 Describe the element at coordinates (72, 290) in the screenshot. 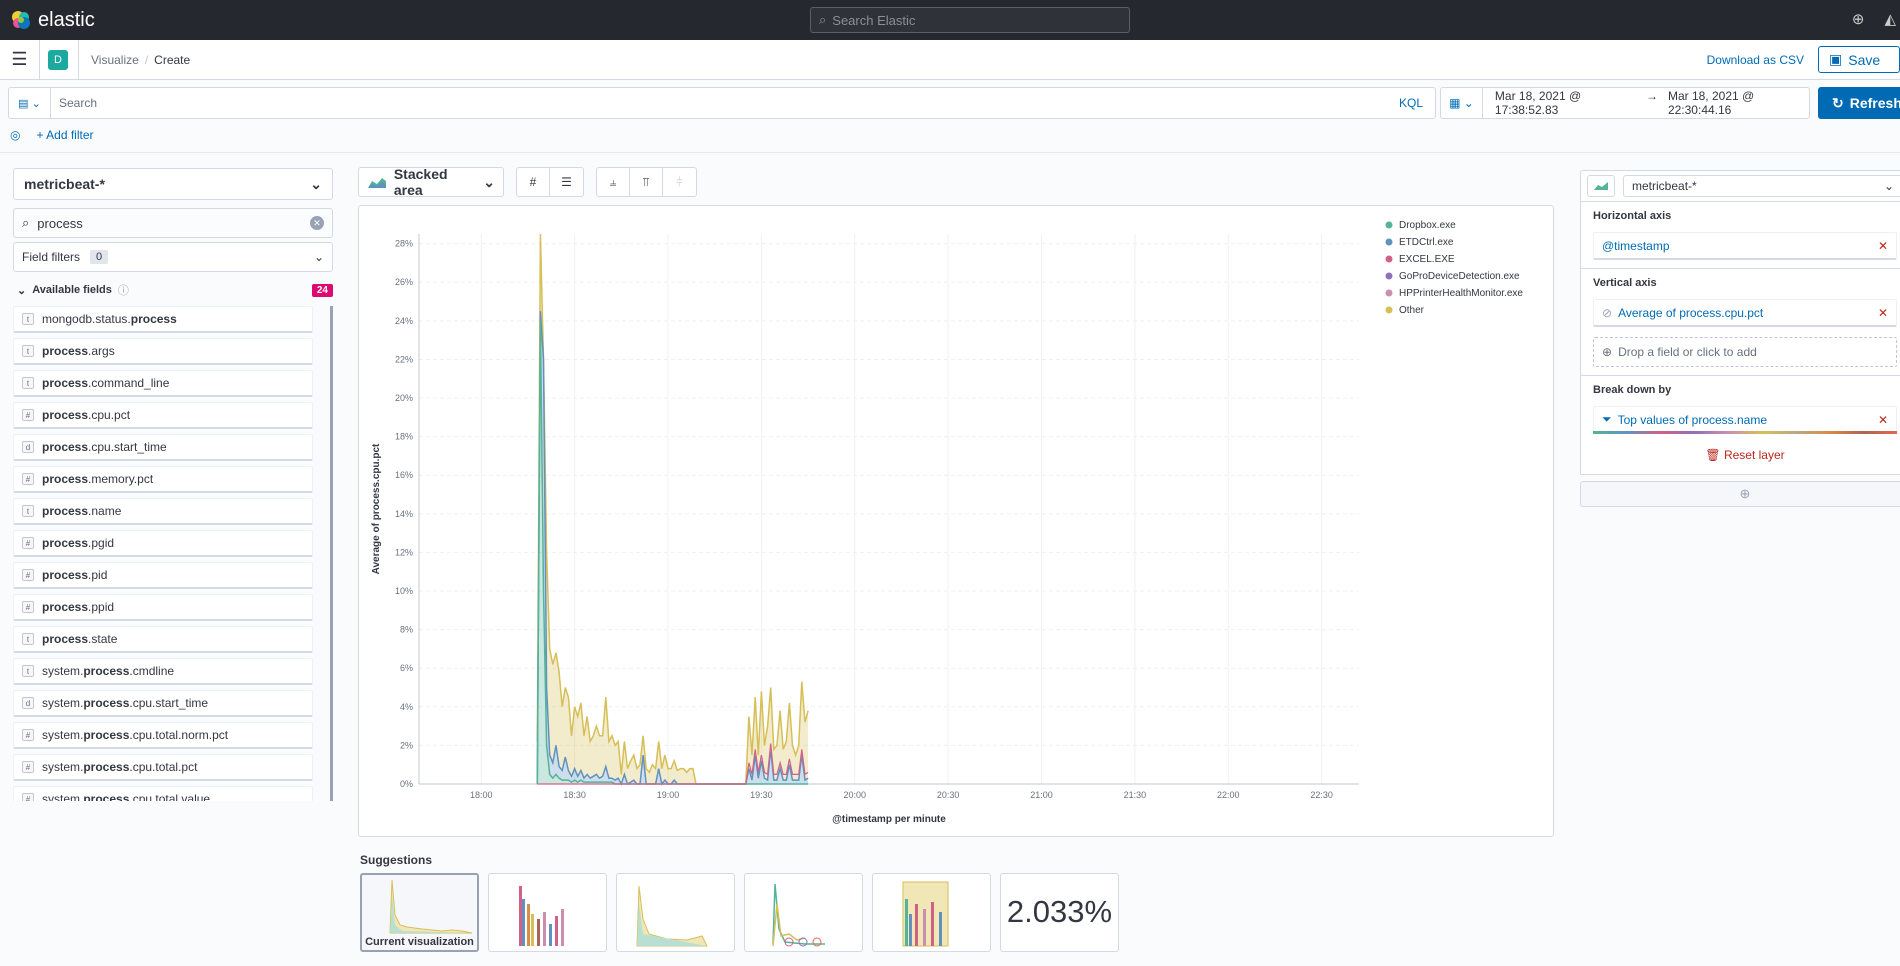

I see `available-fields-label: Available fields` at that location.